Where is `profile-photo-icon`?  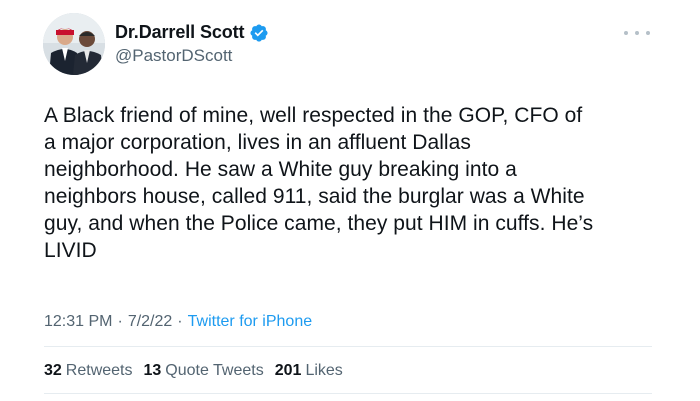 profile-photo-icon is located at coordinates (74, 44).